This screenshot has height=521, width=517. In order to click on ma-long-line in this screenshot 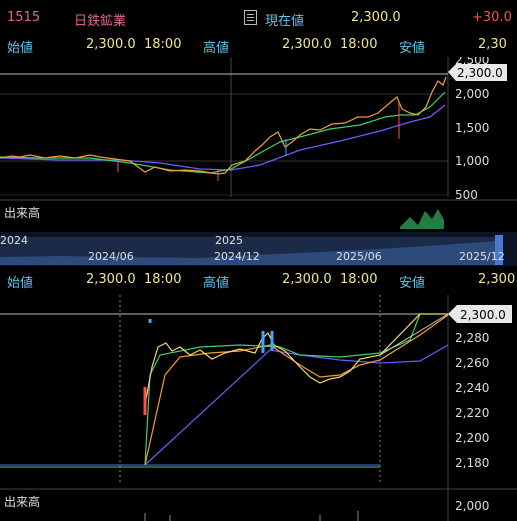, I will do `click(223, 137)`.